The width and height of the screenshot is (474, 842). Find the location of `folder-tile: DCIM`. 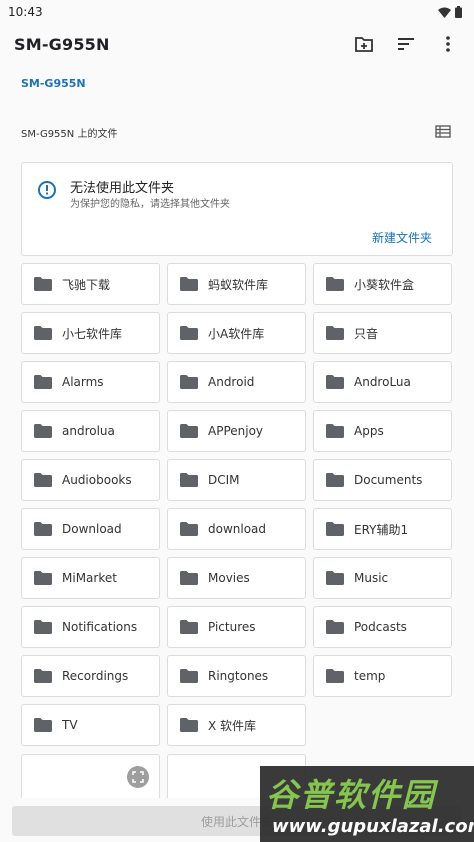

folder-tile: DCIM is located at coordinates (236, 480).